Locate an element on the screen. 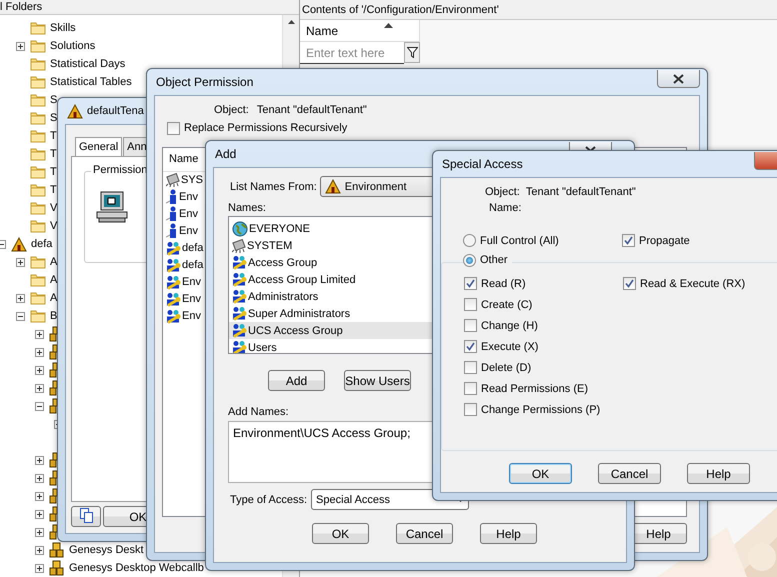 The height and width of the screenshot is (577, 777). close-icon is located at coordinates (678, 79).